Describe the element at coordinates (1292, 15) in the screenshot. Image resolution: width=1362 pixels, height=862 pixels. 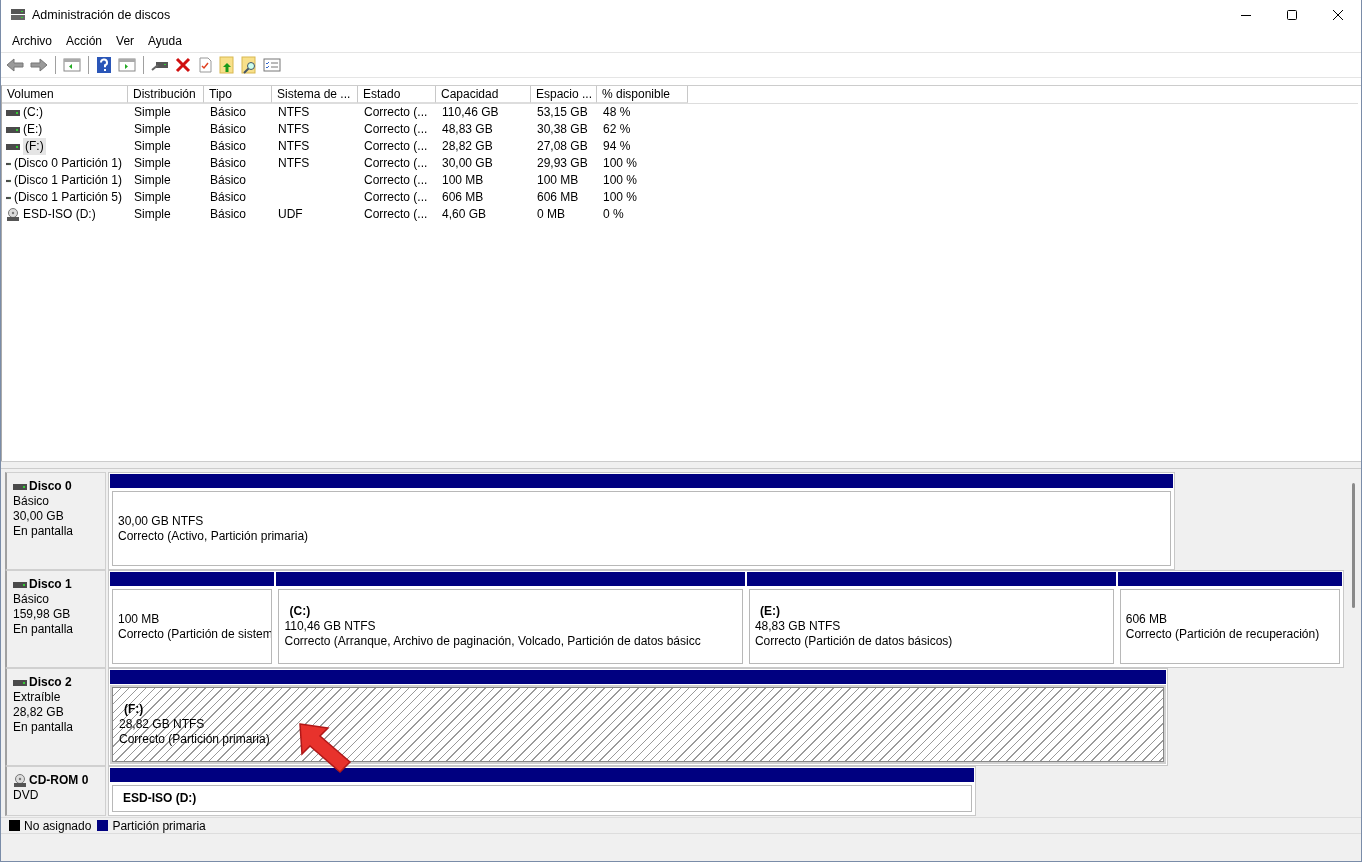
I see `maximize-icon` at that location.